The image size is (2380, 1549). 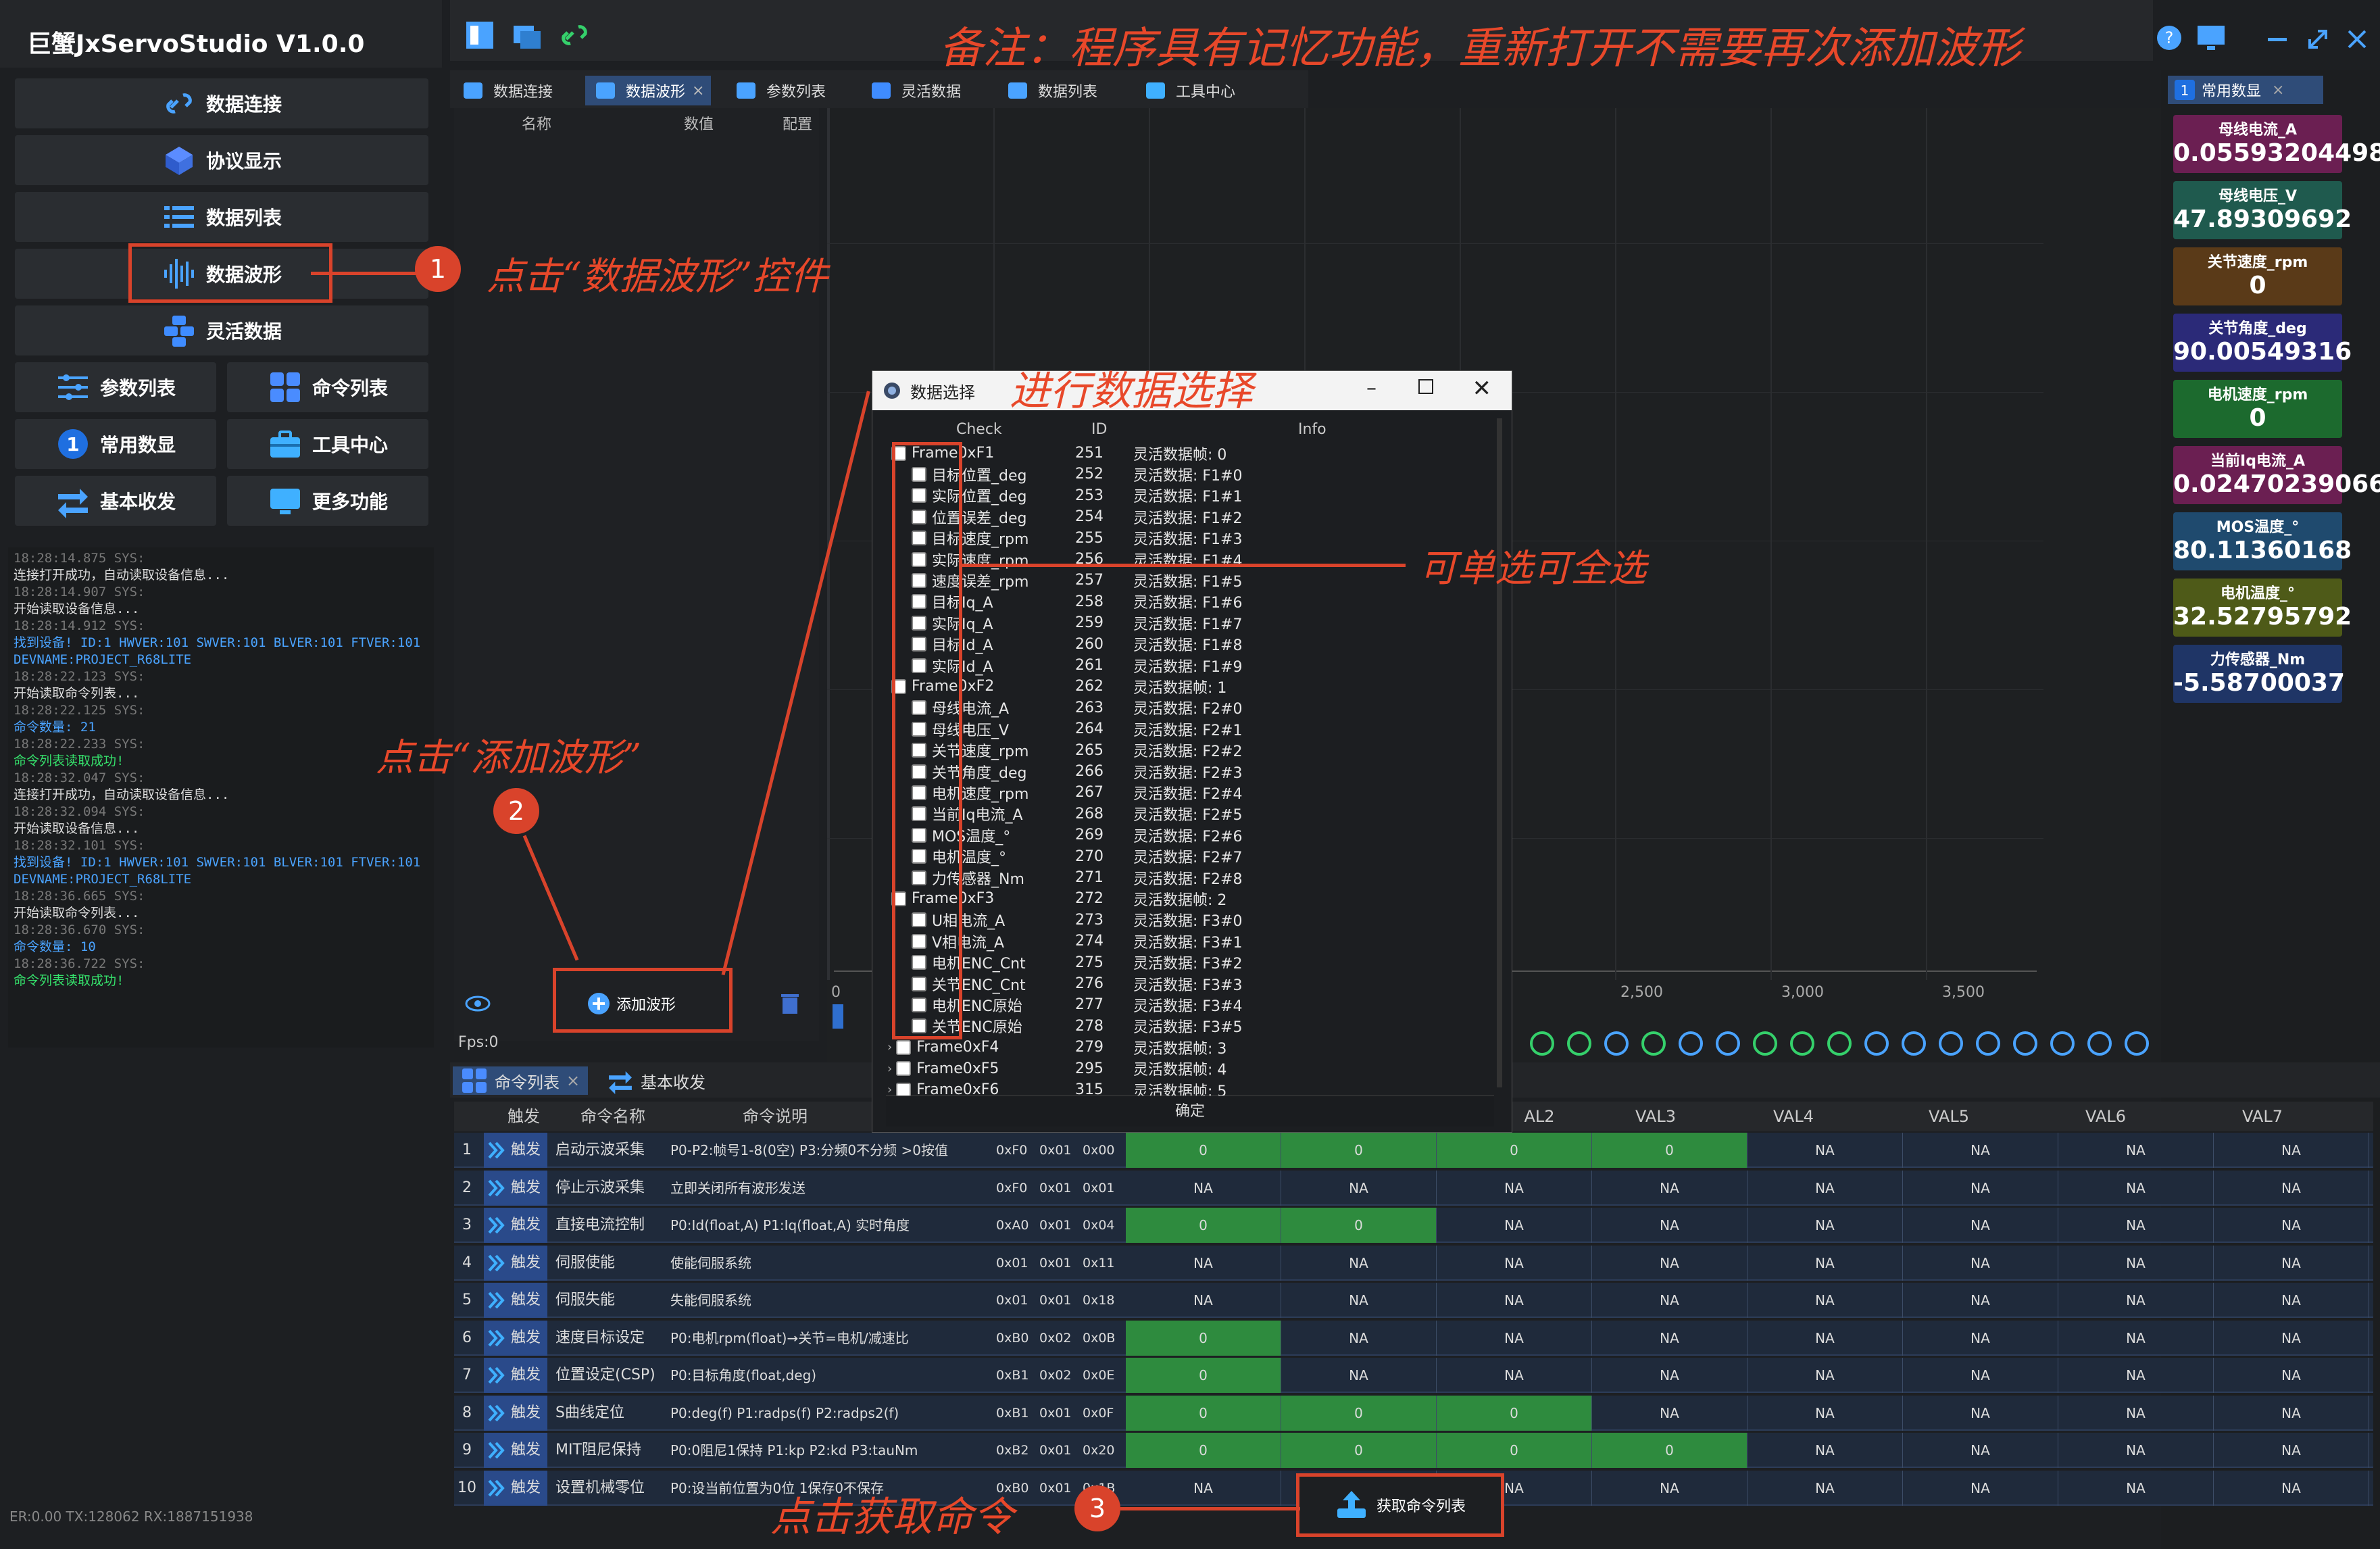 What do you see at coordinates (1050, 90) in the screenshot?
I see `tab-4: 数据列表` at bounding box center [1050, 90].